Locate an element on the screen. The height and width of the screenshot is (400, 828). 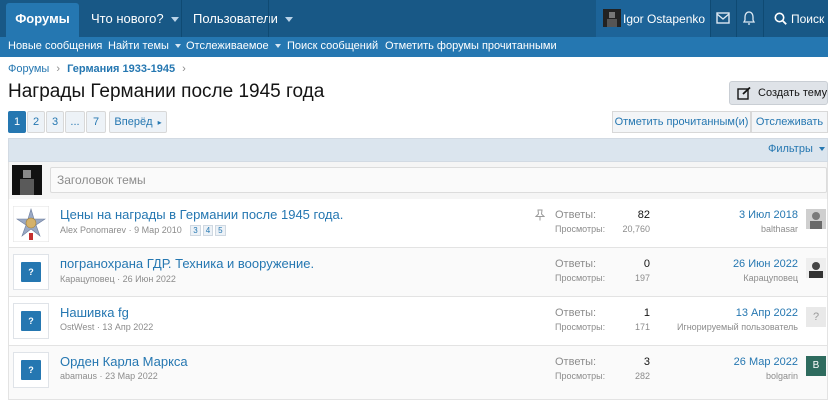
last-post-date: 13 Апр 2022 is located at coordinates (767, 313).